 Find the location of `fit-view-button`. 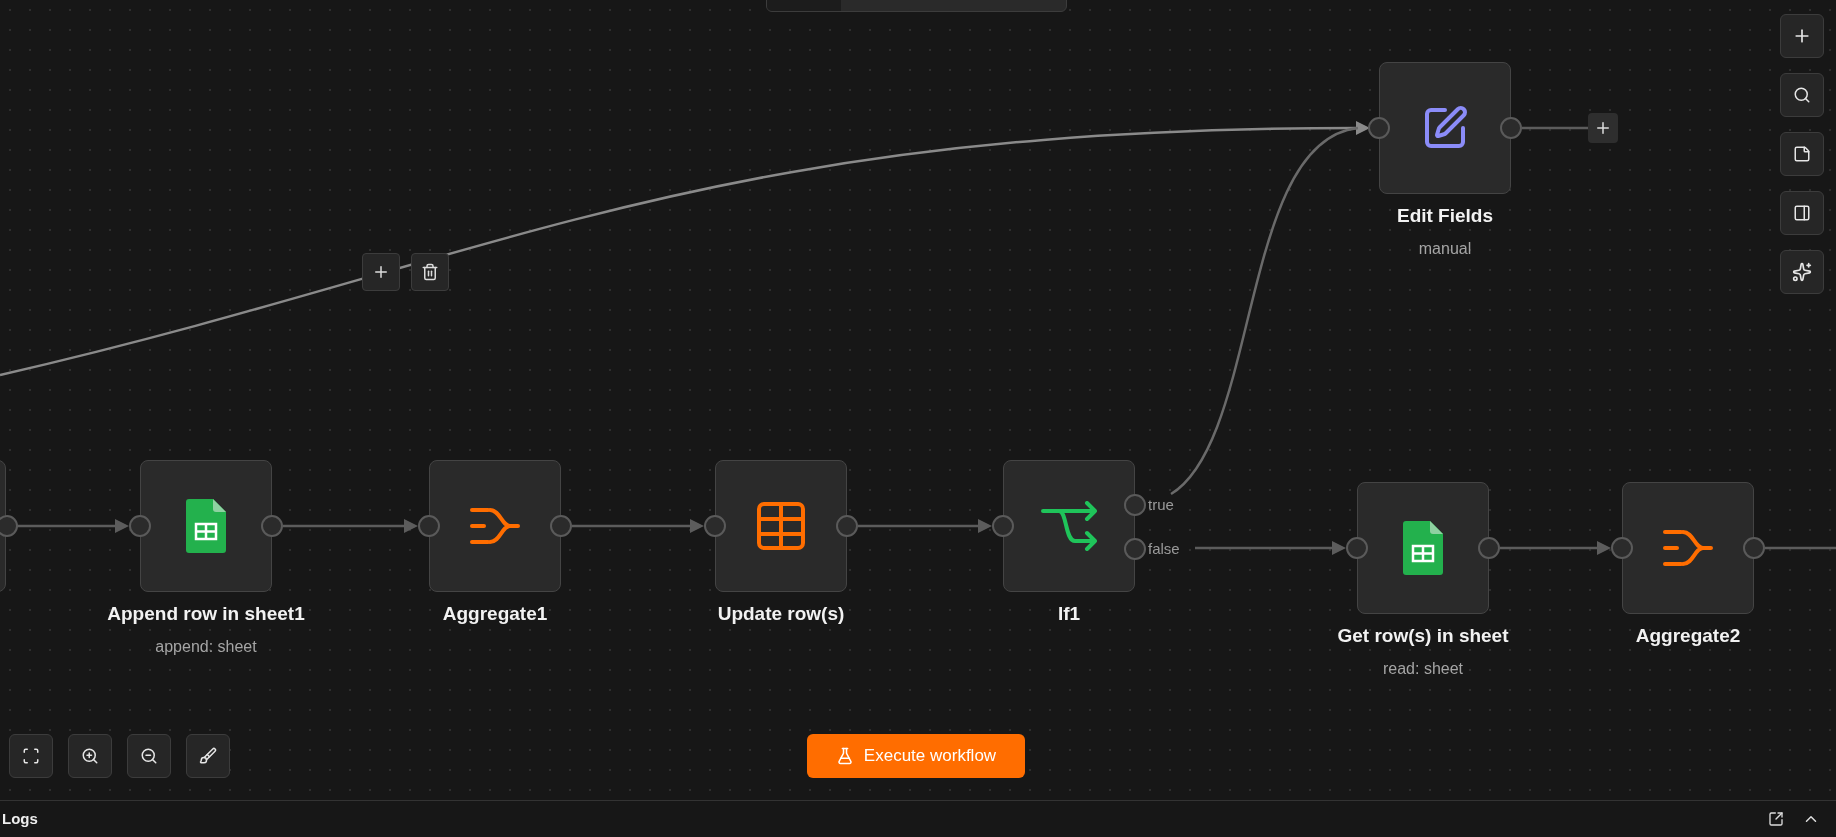

fit-view-button is located at coordinates (31, 756).